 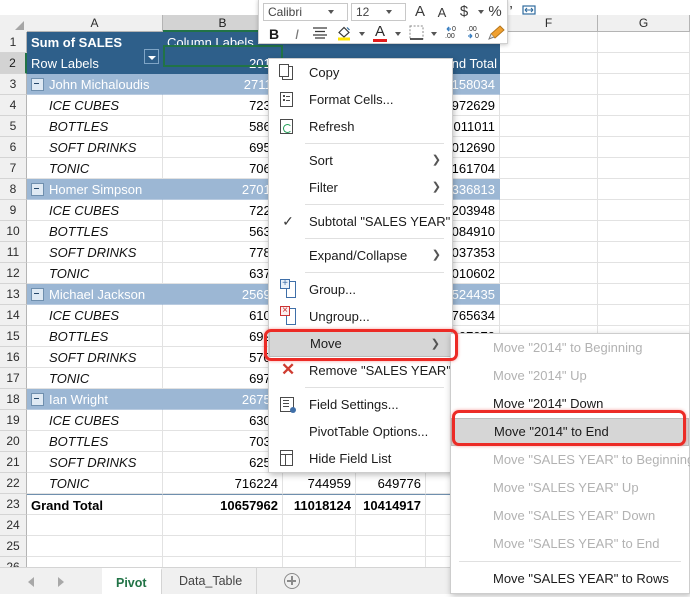 I want to click on align-icon, so click(x=320, y=35).